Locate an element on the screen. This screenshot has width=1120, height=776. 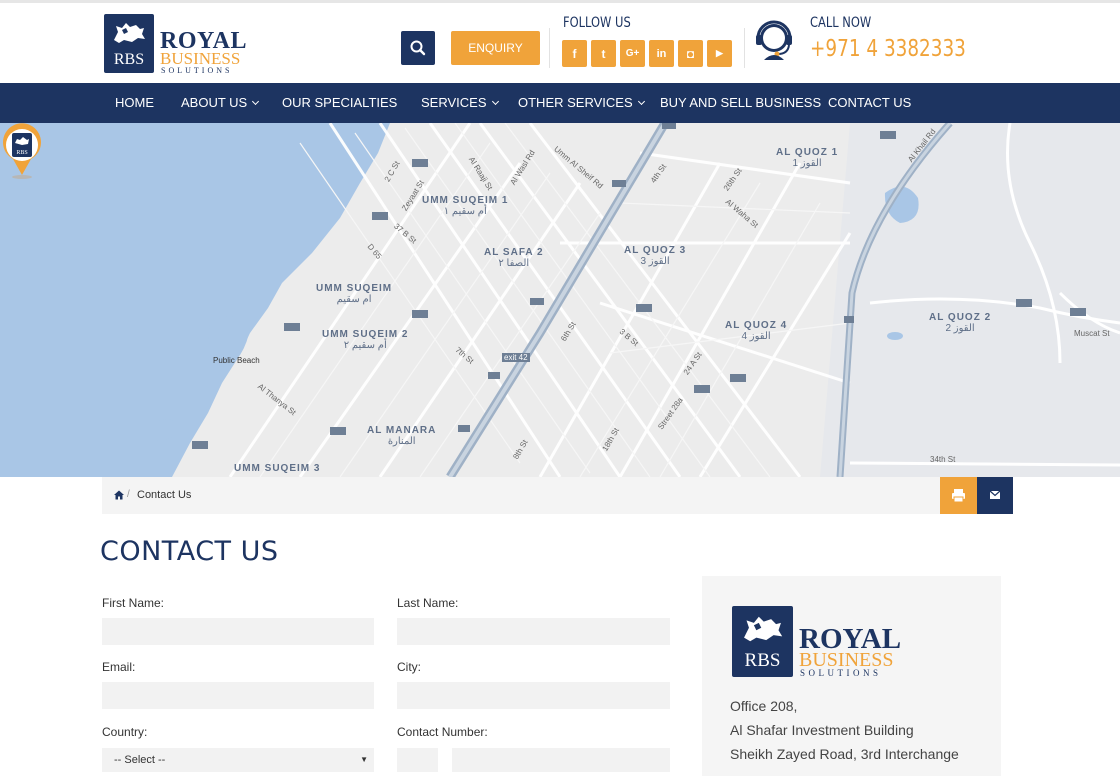
phone-code-field is located at coordinates (417, 760).